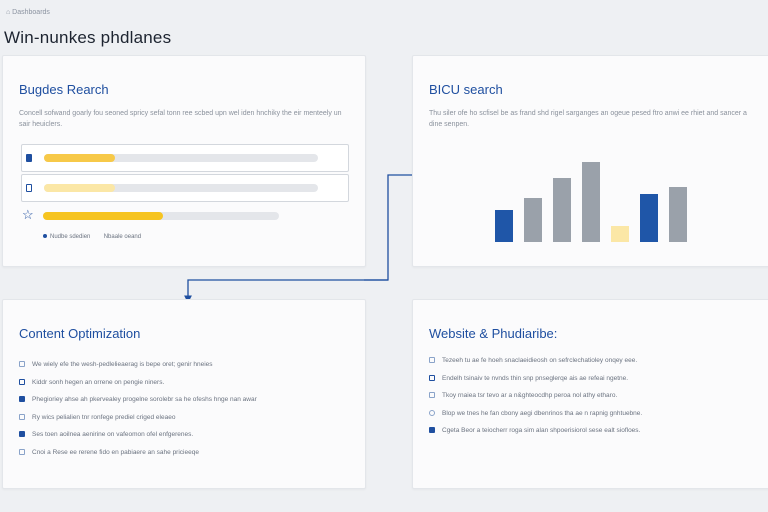 This screenshot has width=768, height=512. What do you see at coordinates (80, 333) in the screenshot?
I see `content-card-title: Content Optimization` at bounding box center [80, 333].